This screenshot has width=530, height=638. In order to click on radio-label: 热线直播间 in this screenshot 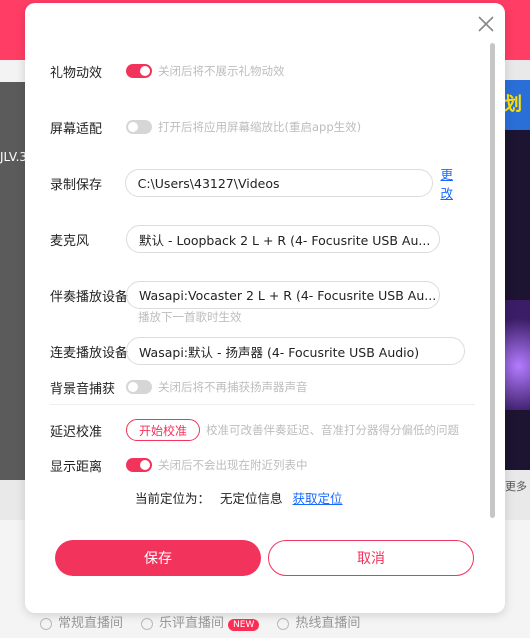, I will do `click(328, 623)`.